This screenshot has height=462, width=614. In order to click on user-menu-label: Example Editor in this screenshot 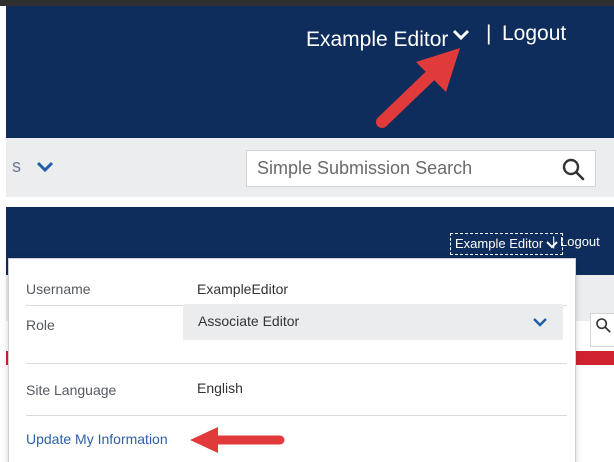, I will do `click(499, 243)`.